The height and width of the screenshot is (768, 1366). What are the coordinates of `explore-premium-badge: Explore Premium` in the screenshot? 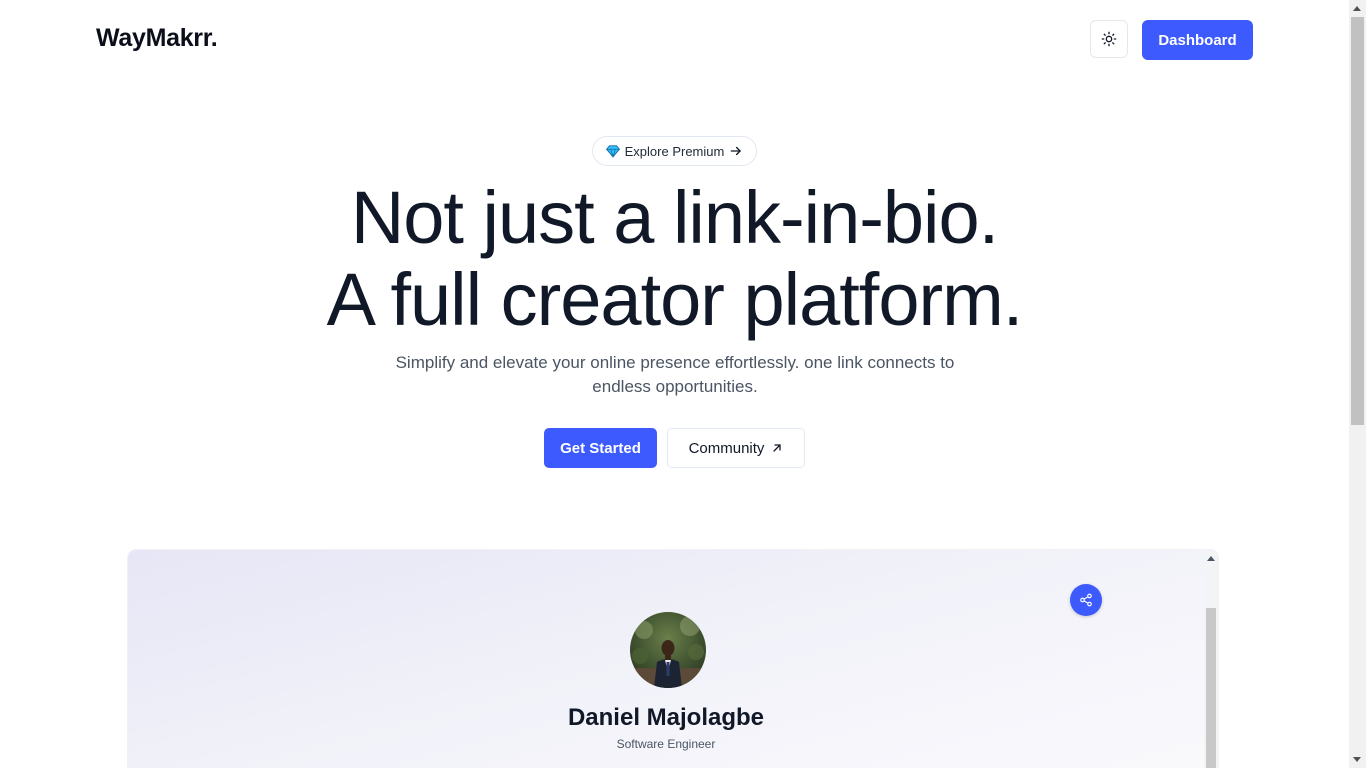 It's located at (674, 151).